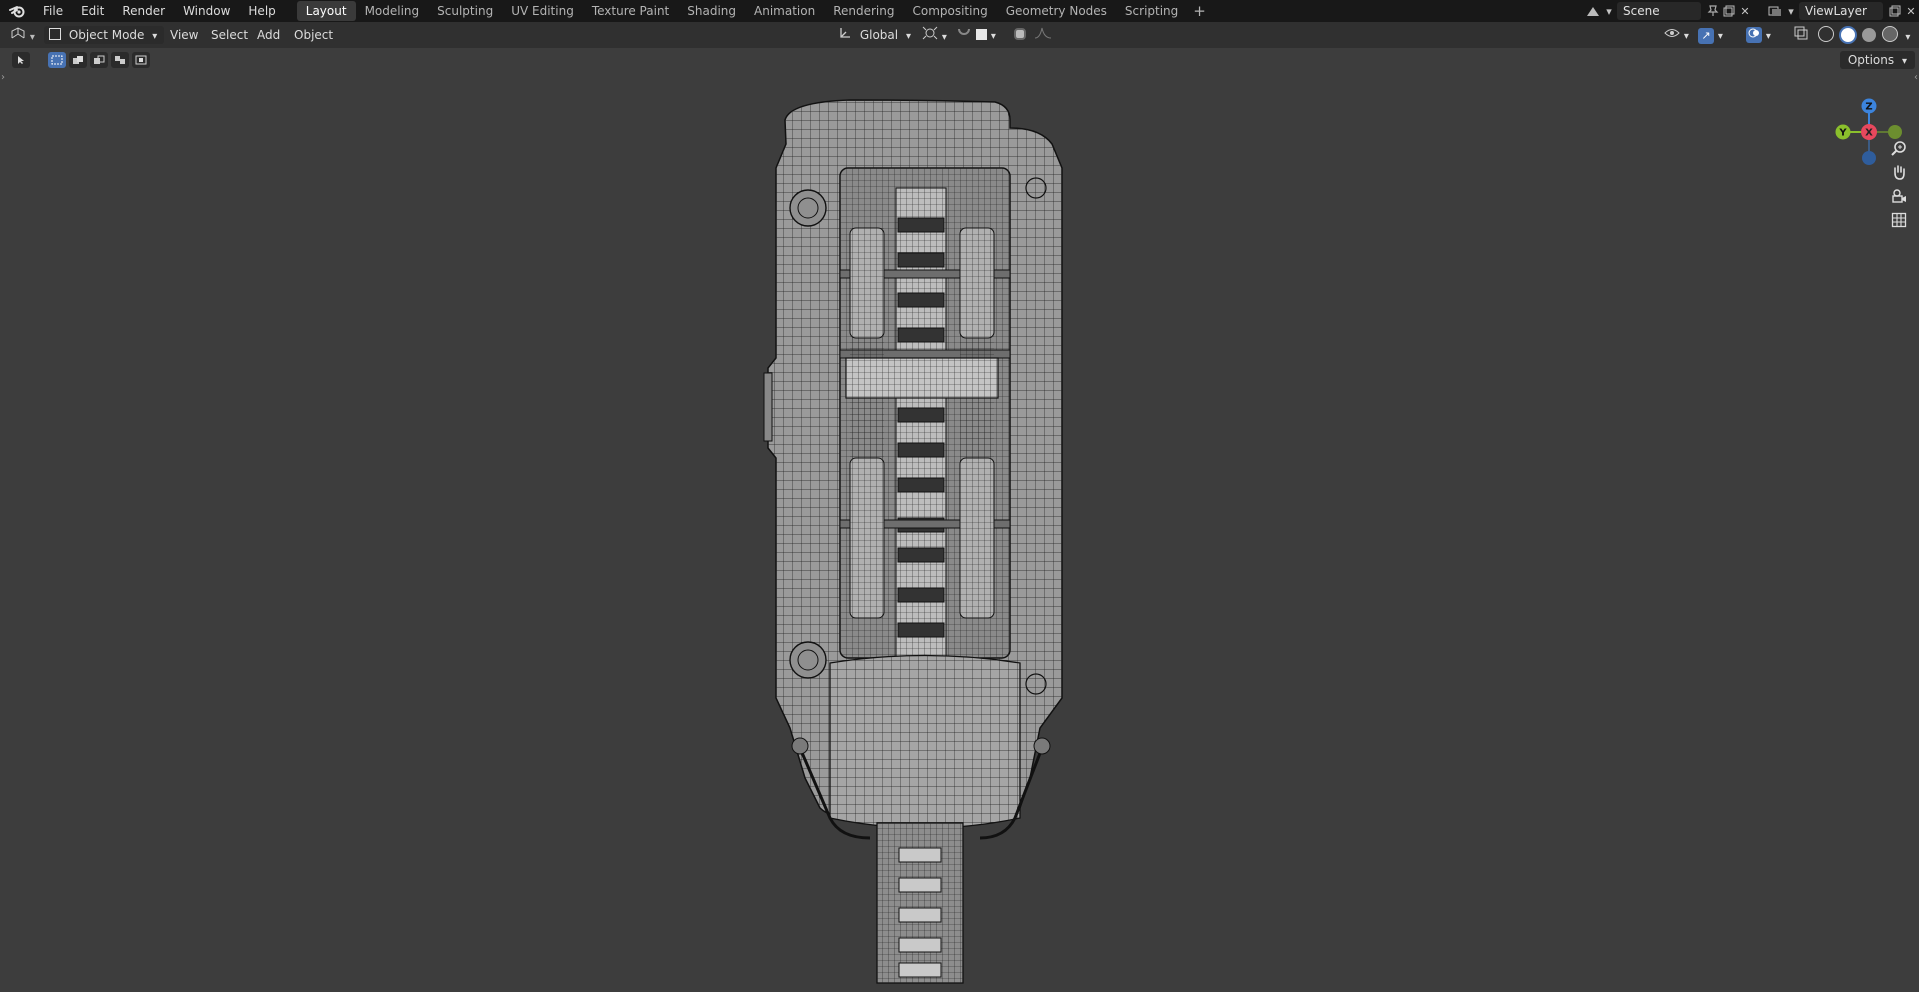 The image size is (1919, 992). Describe the element at coordinates (949, 11) in the screenshot. I see `tab-compositing: Compositing` at that location.